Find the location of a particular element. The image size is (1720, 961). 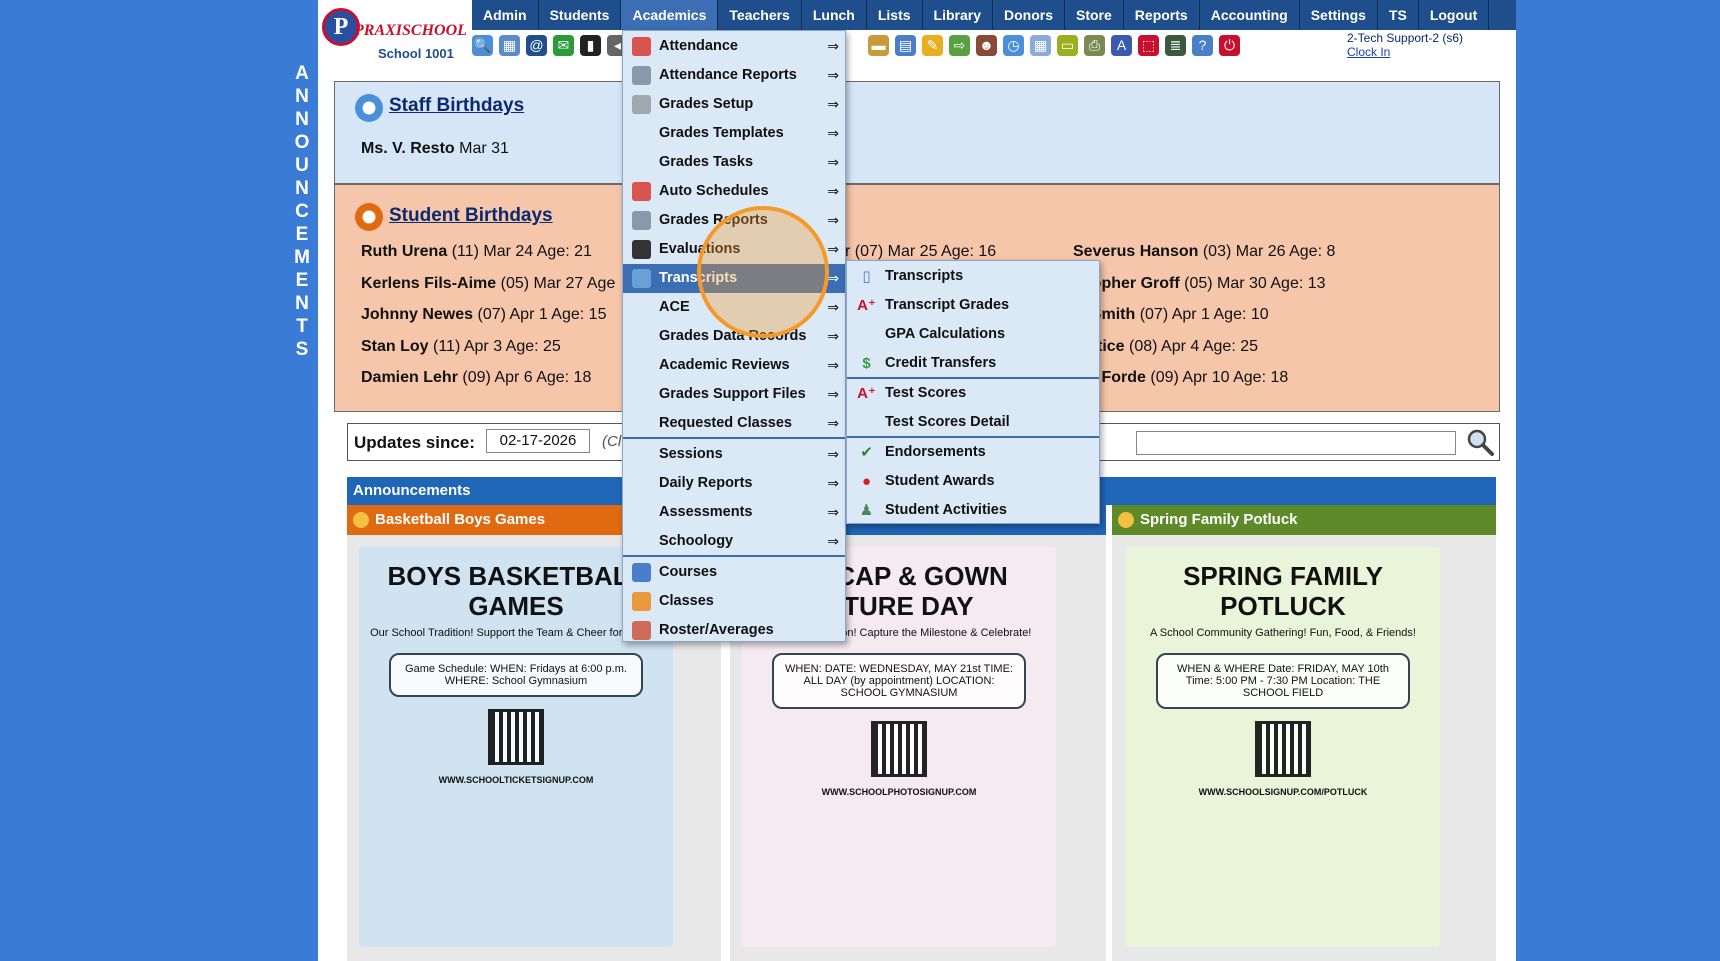

ap-icon: A is located at coordinates (1121, 45).